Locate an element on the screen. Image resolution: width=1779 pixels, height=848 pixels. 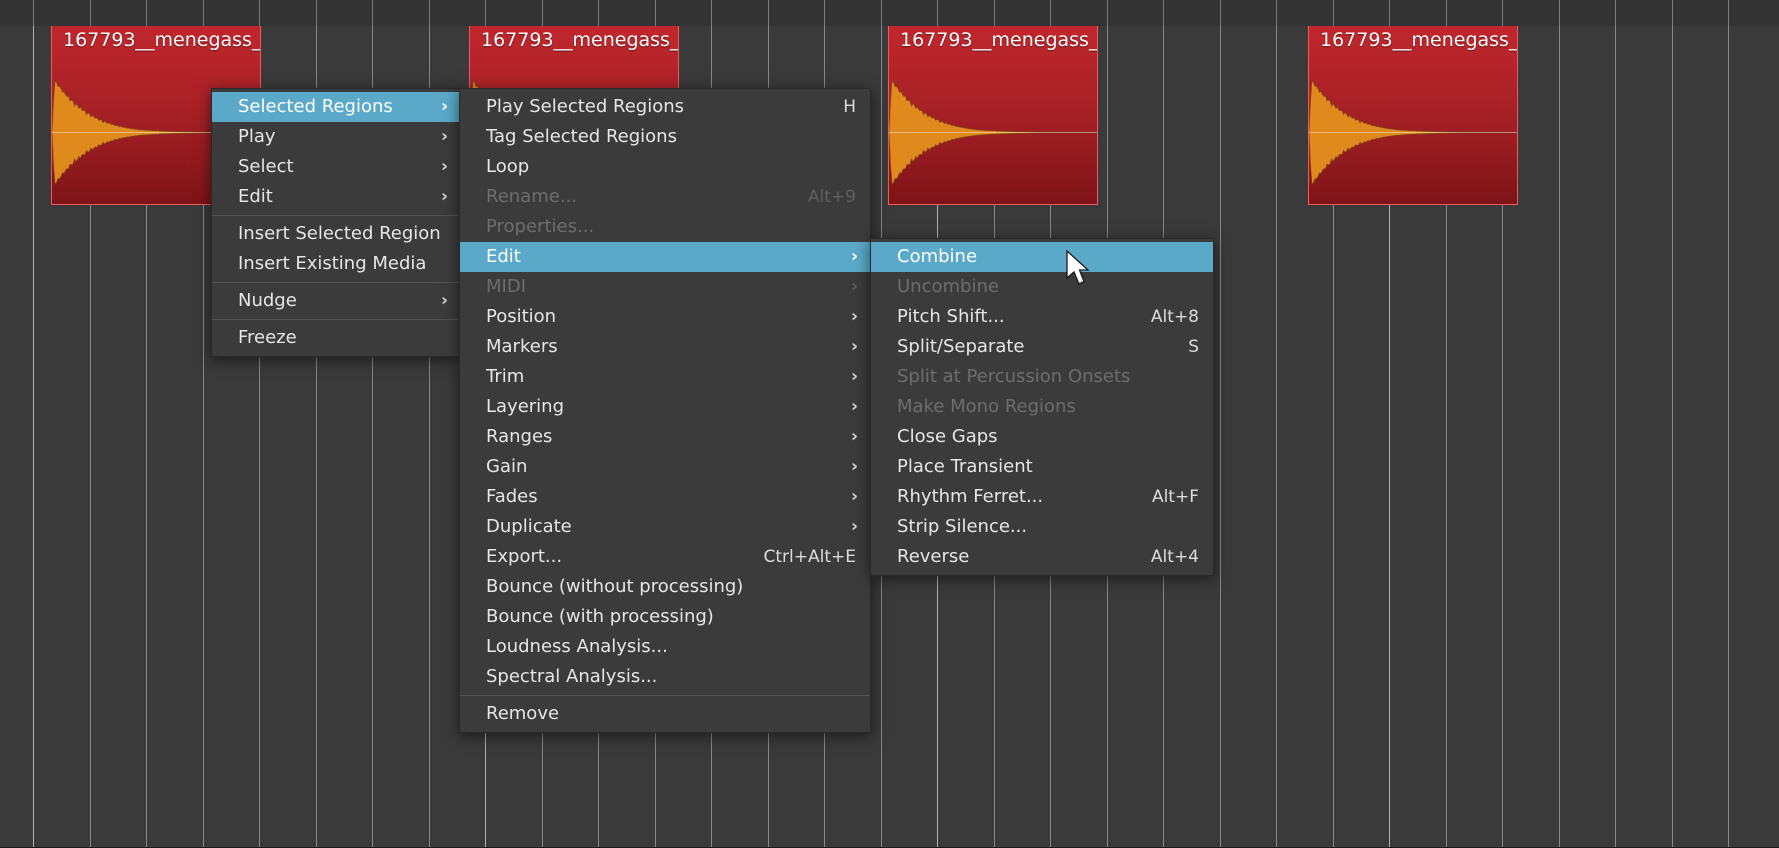
menu-item-region-select: Select › is located at coordinates (336, 167).